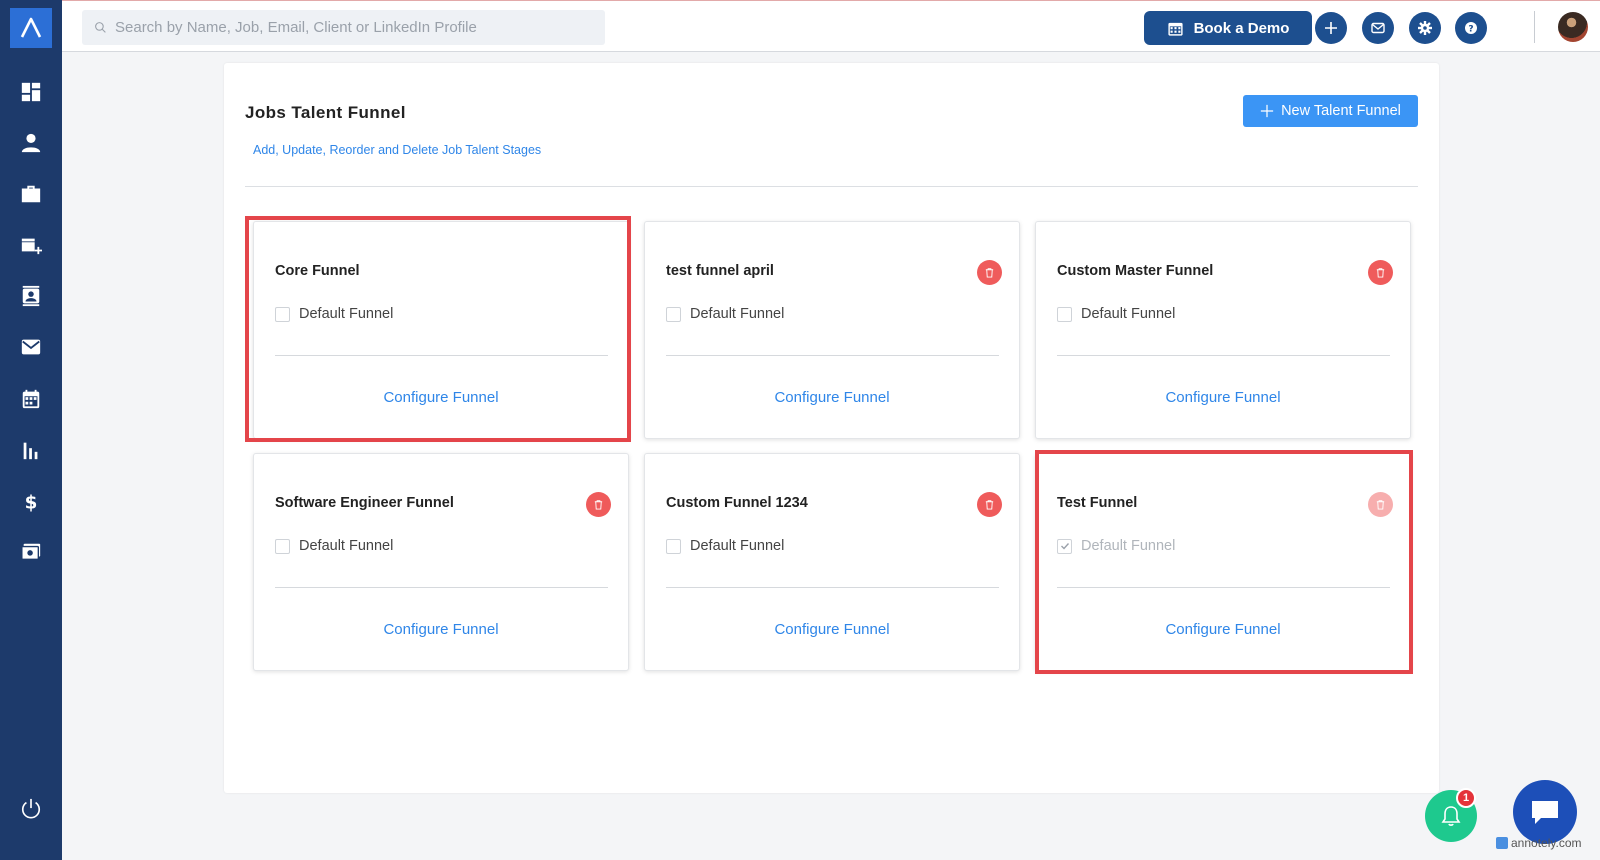 This screenshot has width=1600, height=860. I want to click on search-icon, so click(100, 27).